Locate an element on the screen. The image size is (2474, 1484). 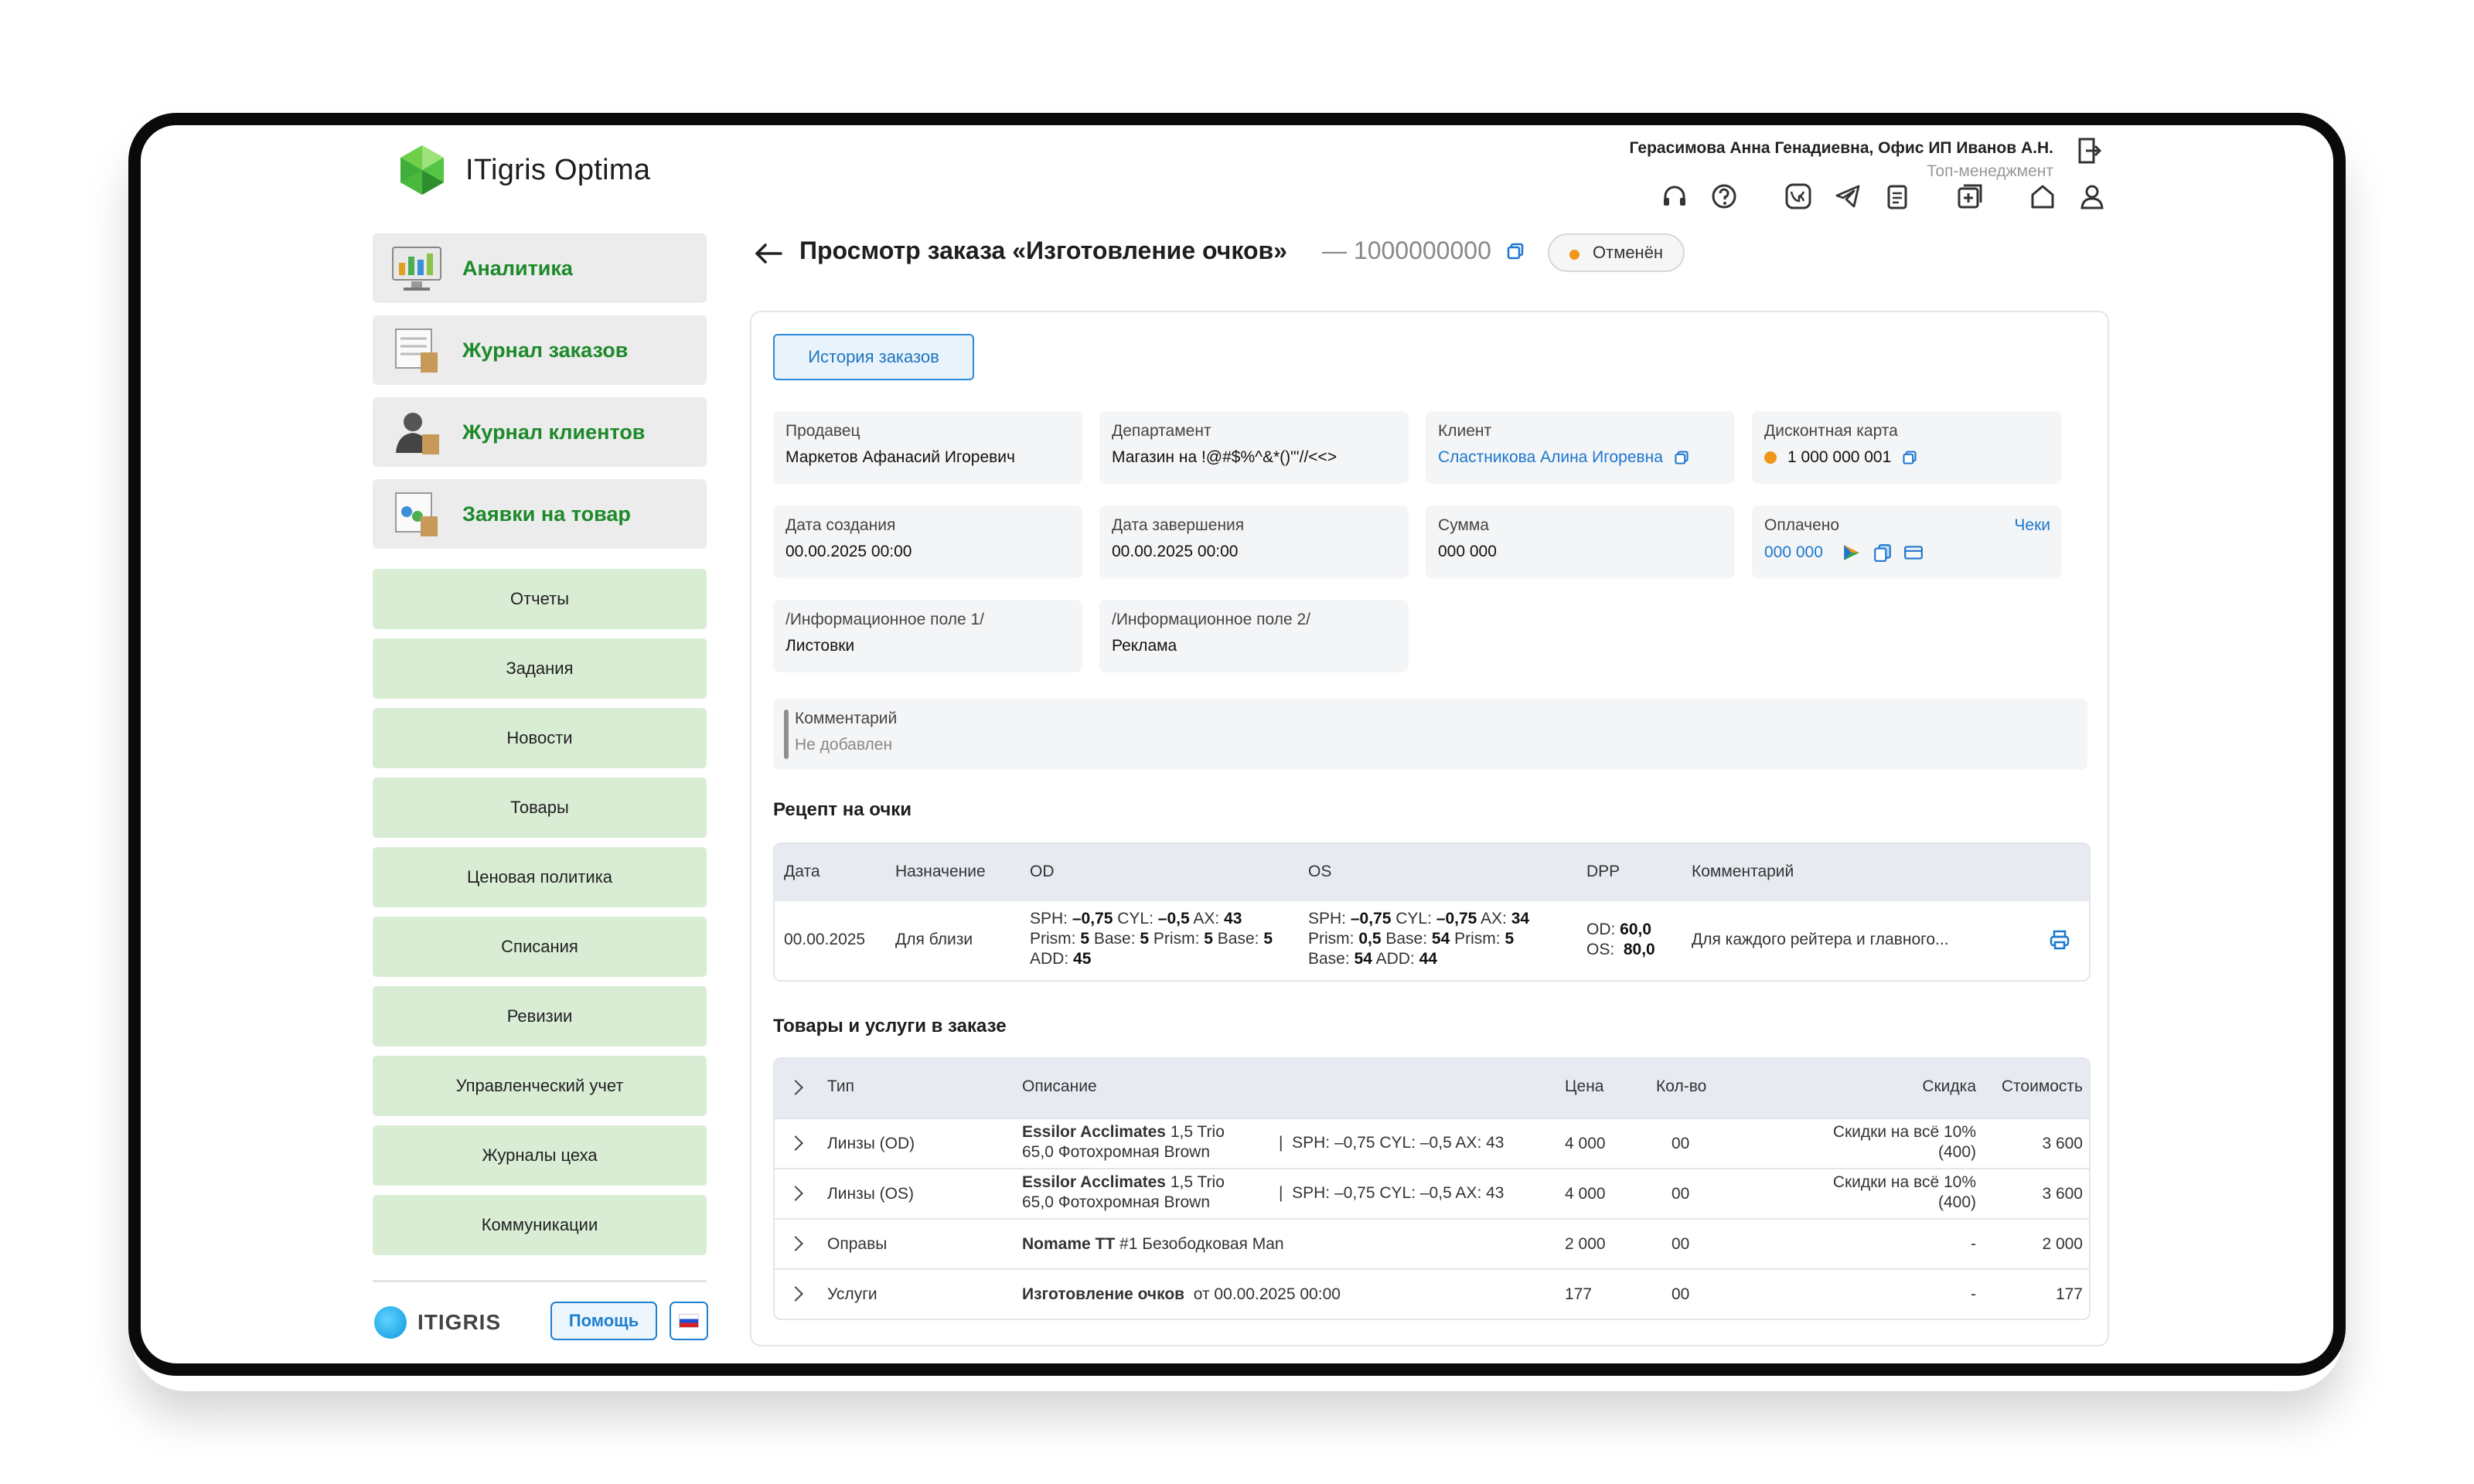
goods-type: Услуги is located at coordinates (852, 1294).